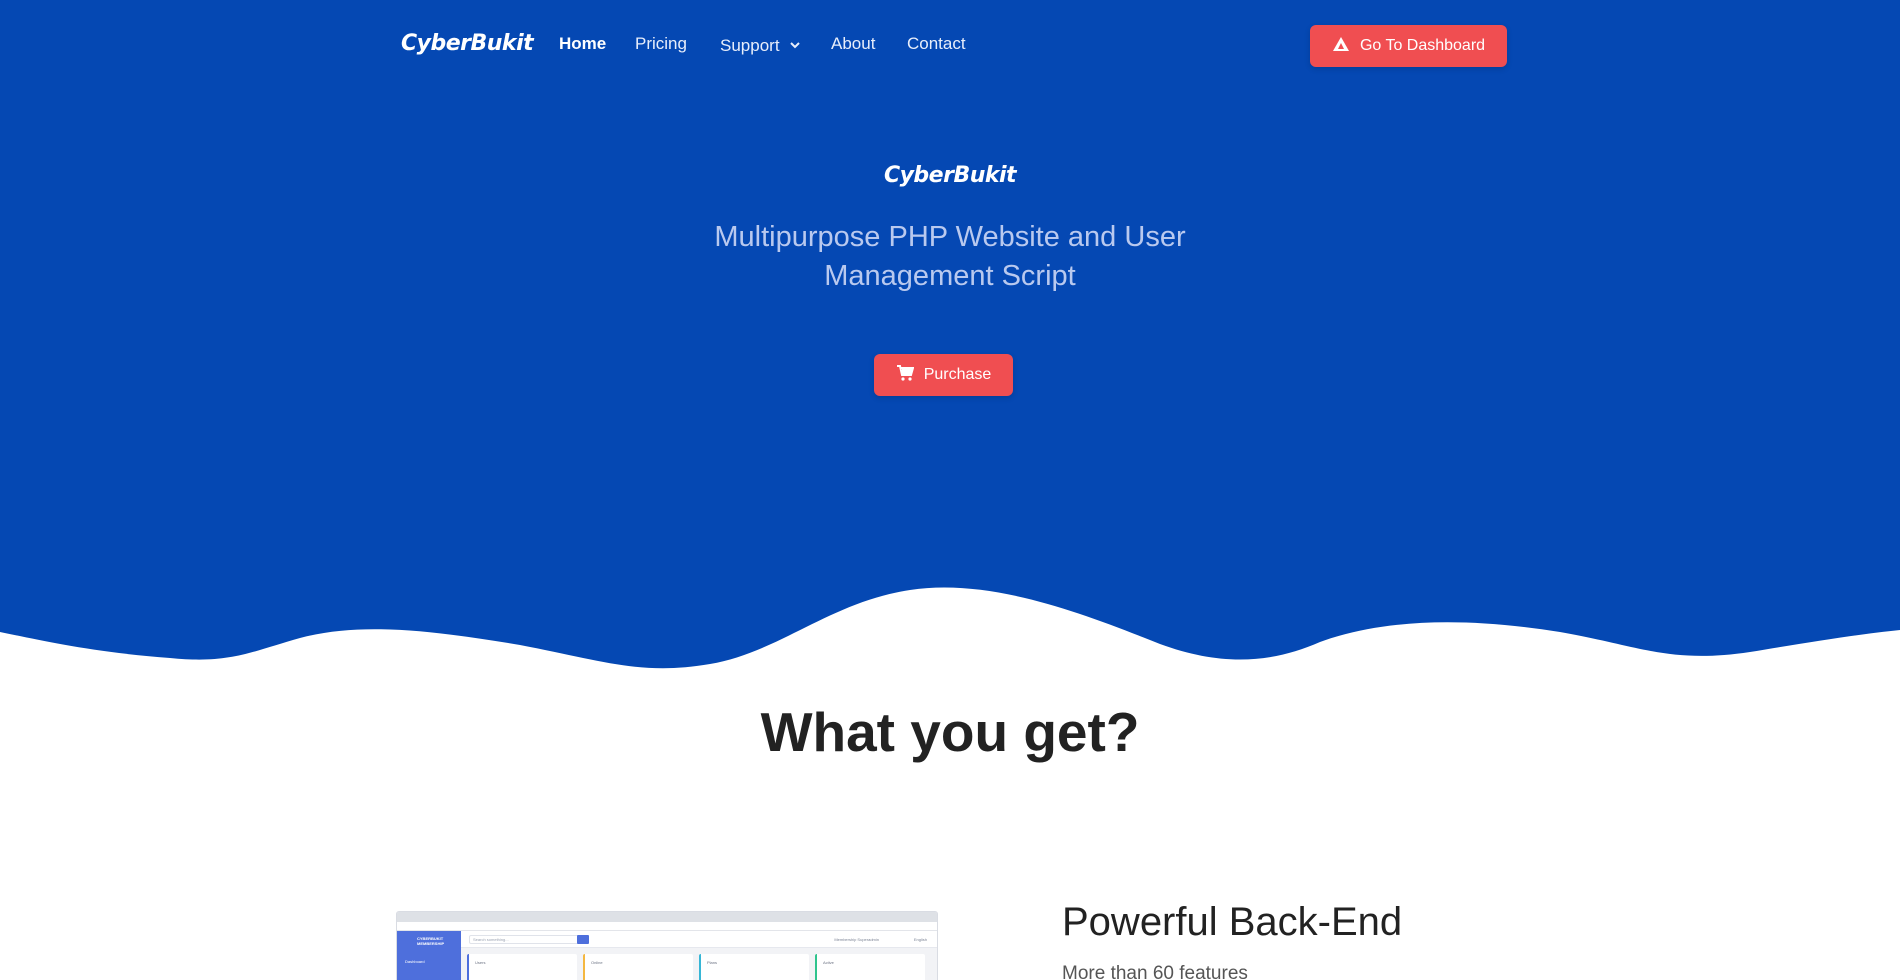 Image resolution: width=1900 pixels, height=980 pixels. Describe the element at coordinates (828, 962) in the screenshot. I see `preview-card-label: Active` at that location.